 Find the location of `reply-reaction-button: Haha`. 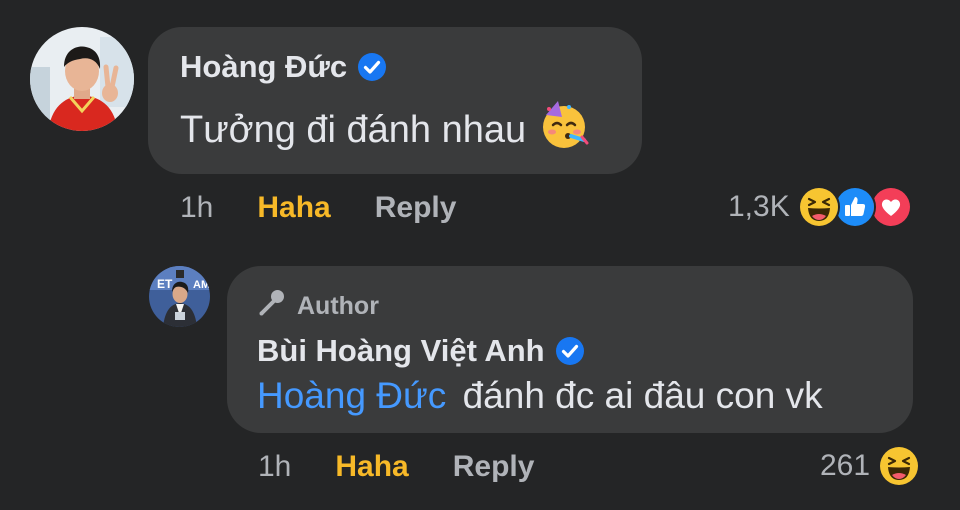

reply-reaction-button: Haha is located at coordinates (371, 467).